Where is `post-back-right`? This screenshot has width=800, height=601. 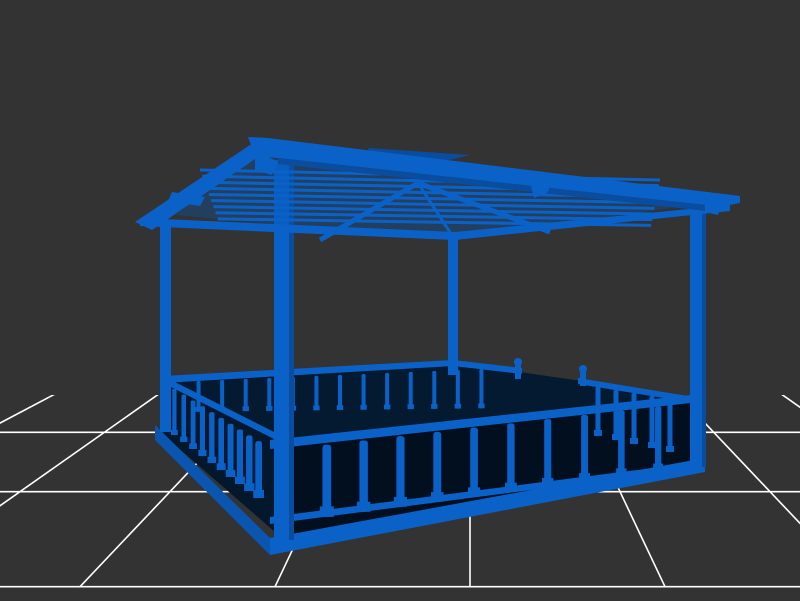 post-back-right is located at coordinates (453, 305).